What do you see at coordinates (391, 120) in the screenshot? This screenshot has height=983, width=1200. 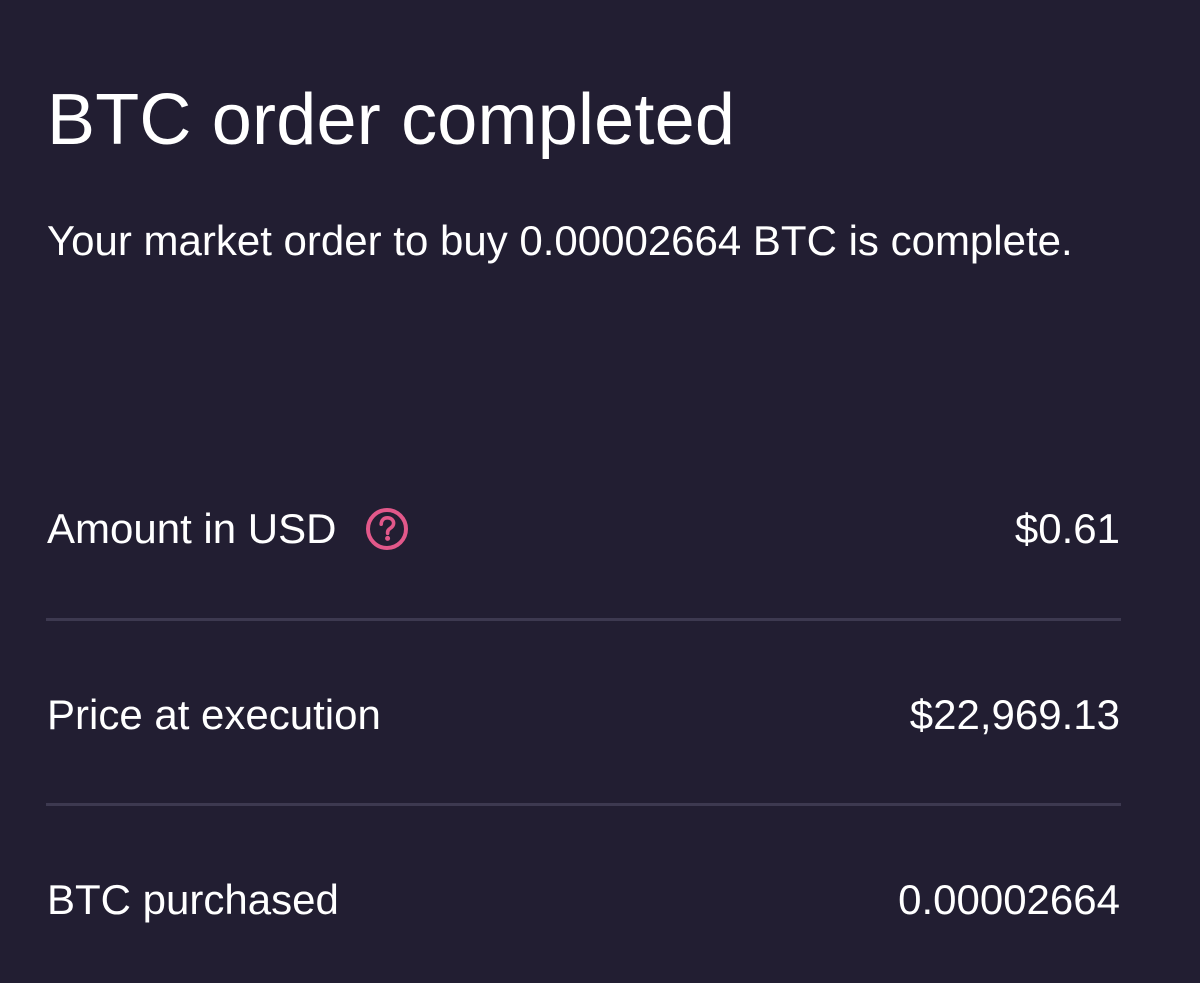 I see `page-title: BTC order completed` at bounding box center [391, 120].